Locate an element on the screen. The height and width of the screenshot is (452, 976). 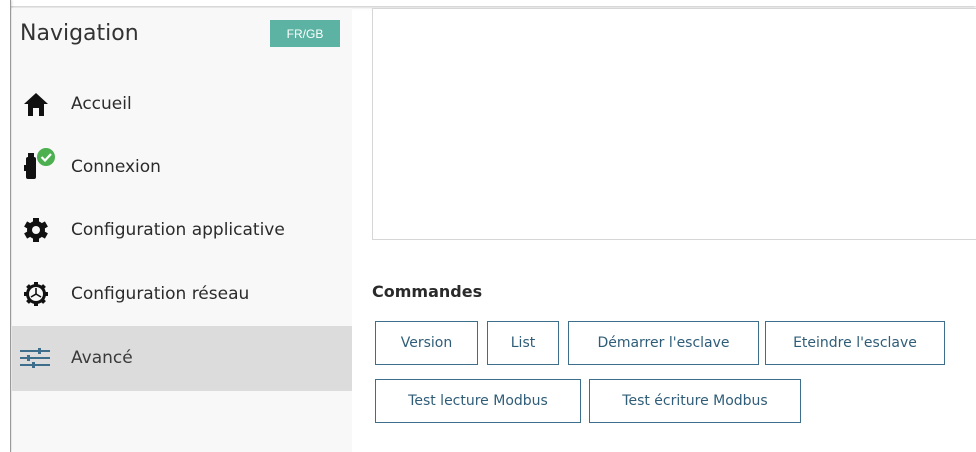
navigation-header: Navigation FR/GB is located at coordinates (182, 36).